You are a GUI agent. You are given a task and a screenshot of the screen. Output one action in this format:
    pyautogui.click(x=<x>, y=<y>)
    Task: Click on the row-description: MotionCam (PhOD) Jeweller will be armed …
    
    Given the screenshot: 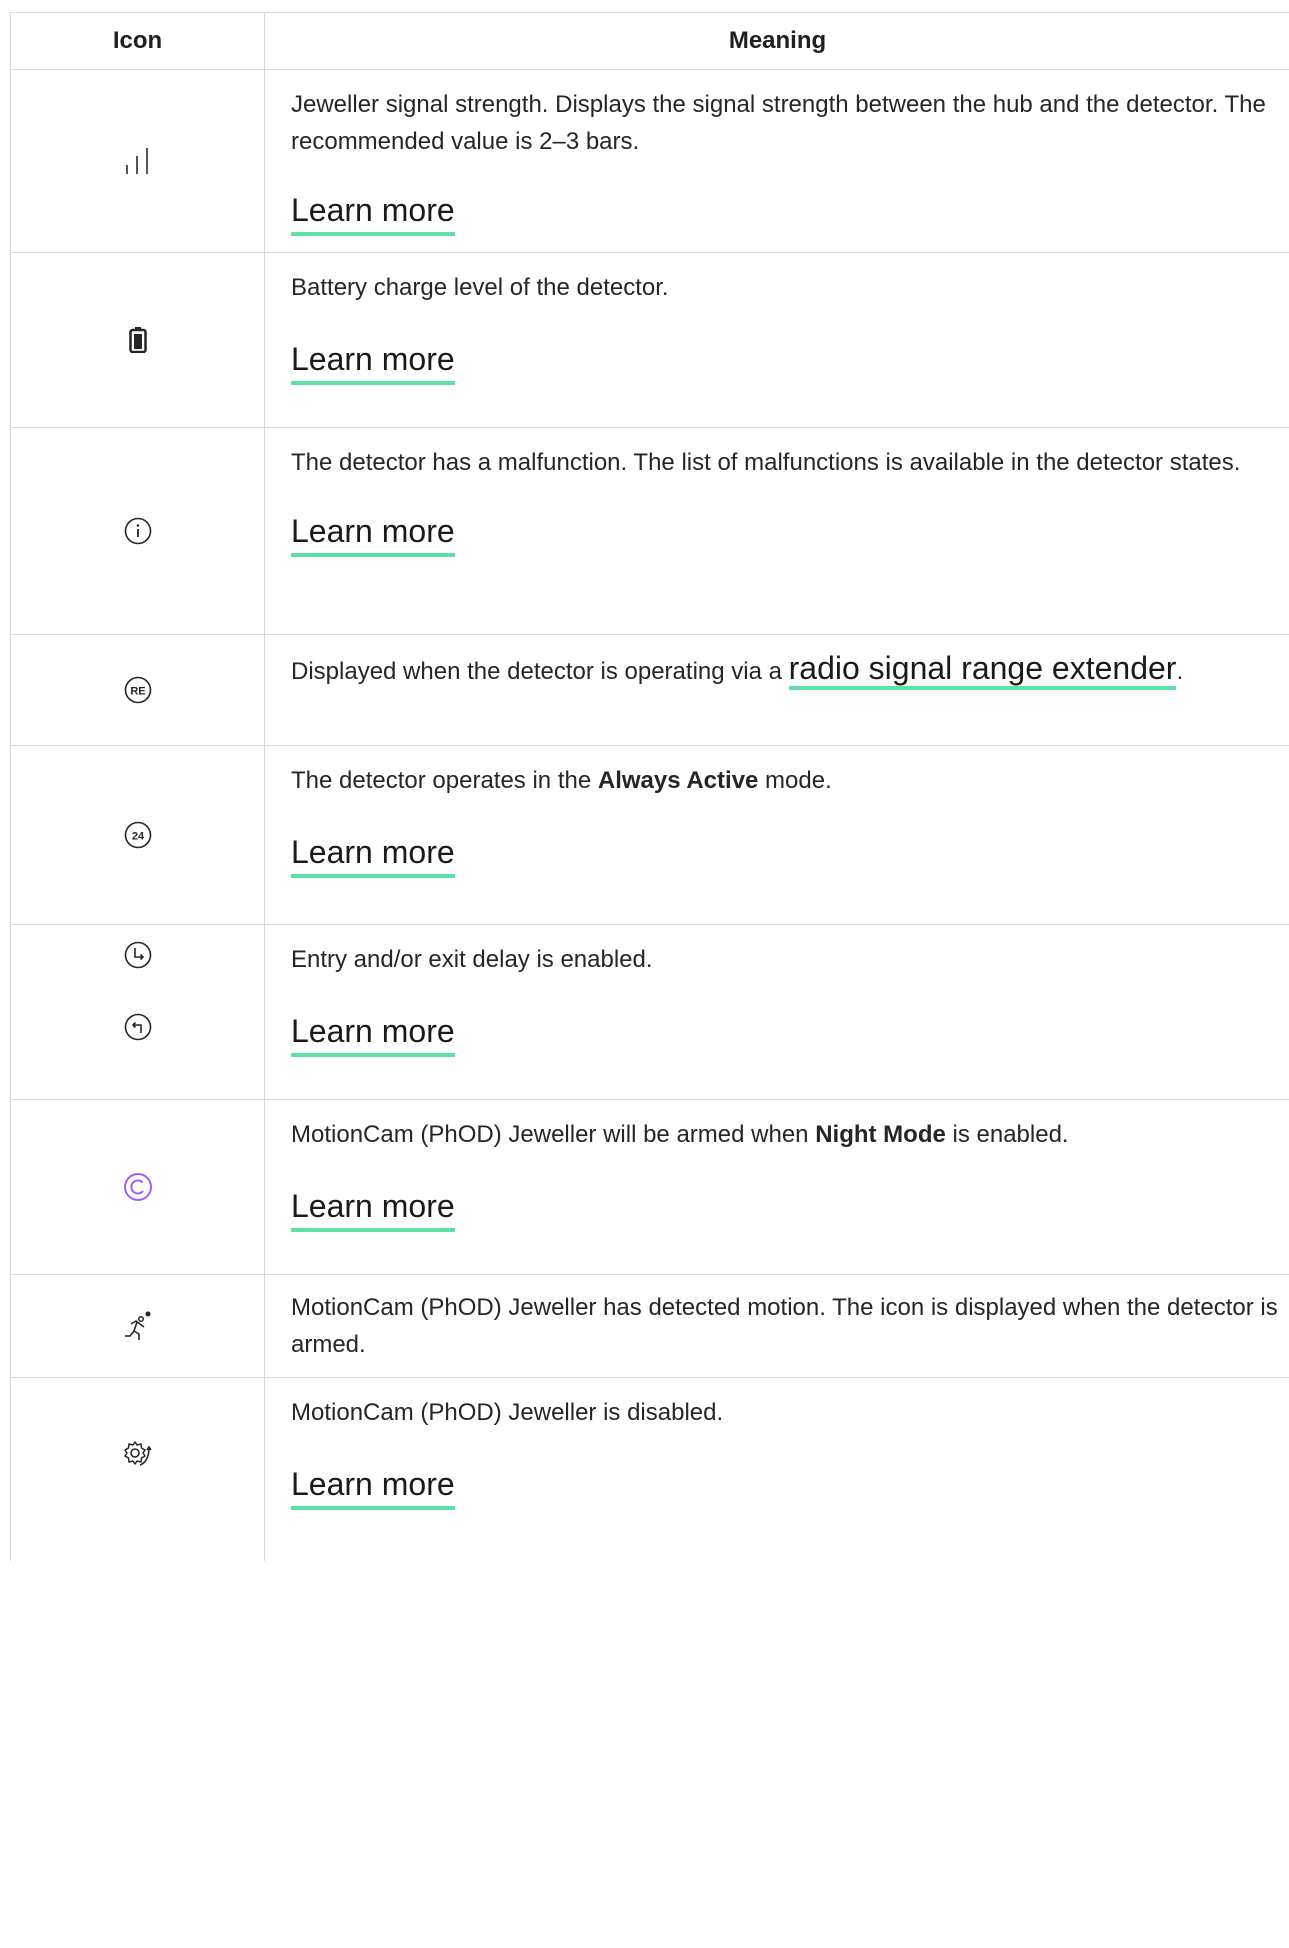 What is the action you would take?
    pyautogui.click(x=790, y=1134)
    